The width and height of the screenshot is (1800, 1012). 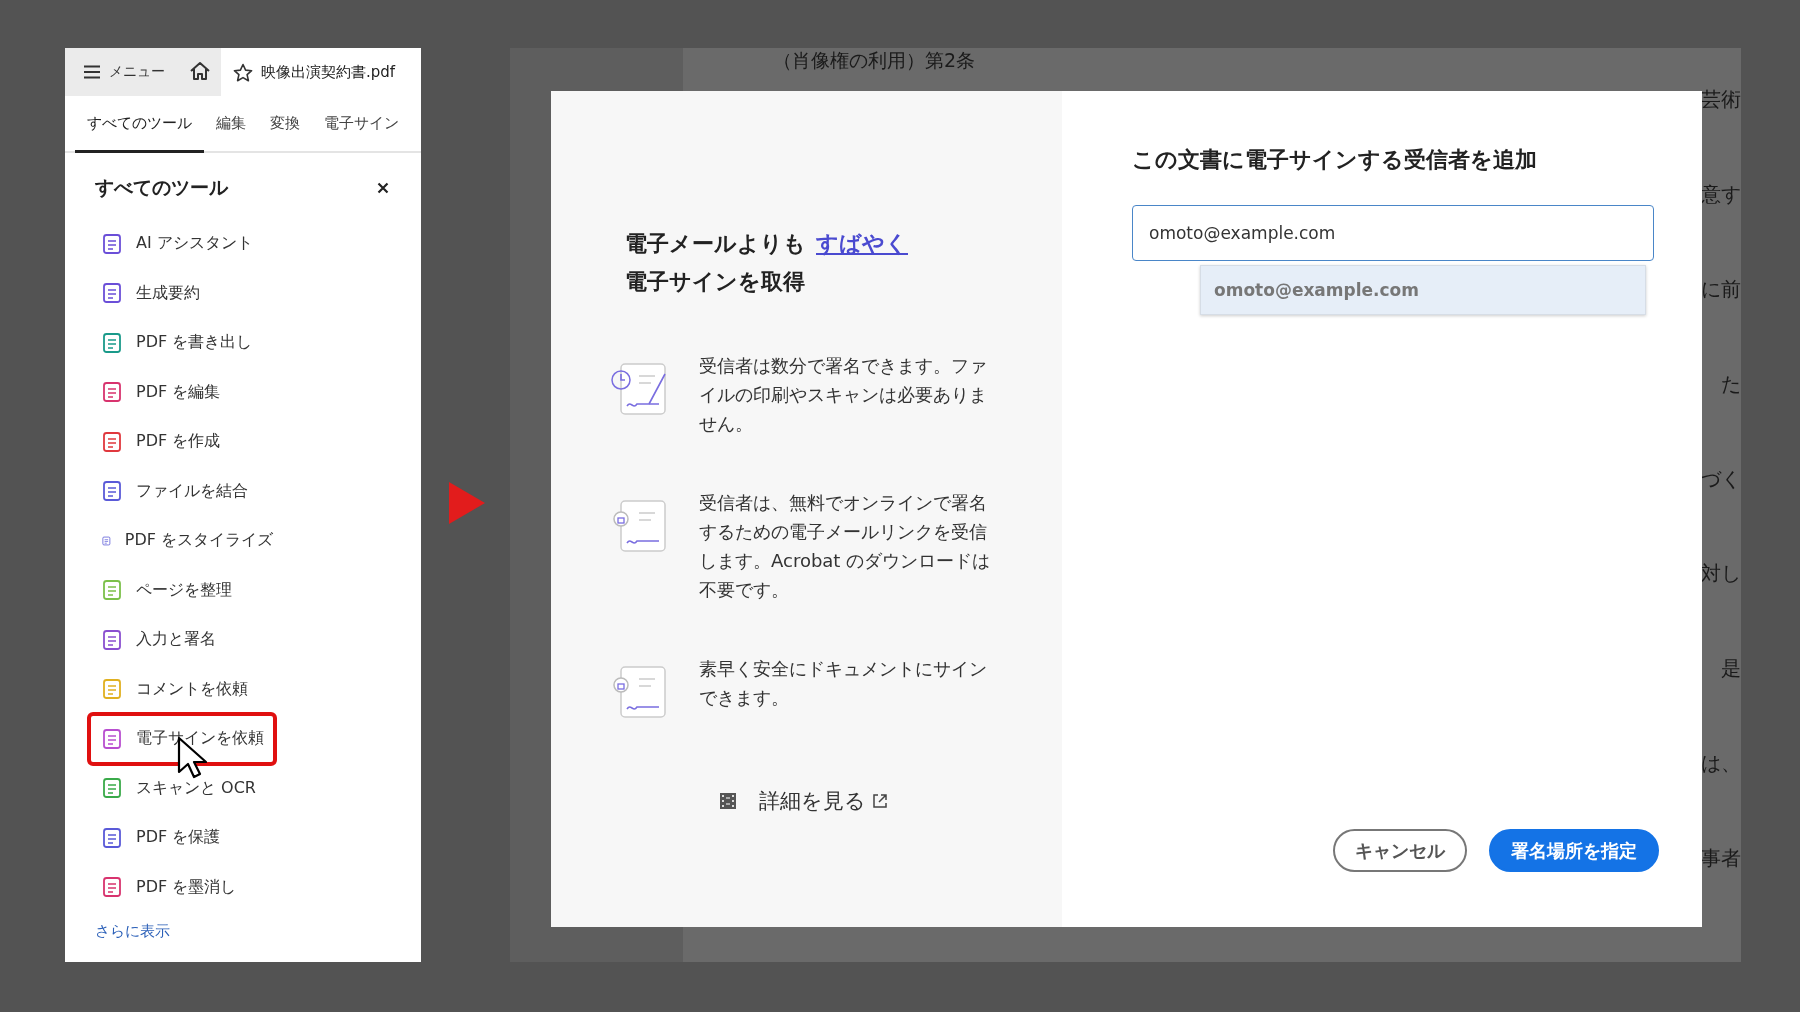 I want to click on tab: 編集, so click(x=231, y=124).